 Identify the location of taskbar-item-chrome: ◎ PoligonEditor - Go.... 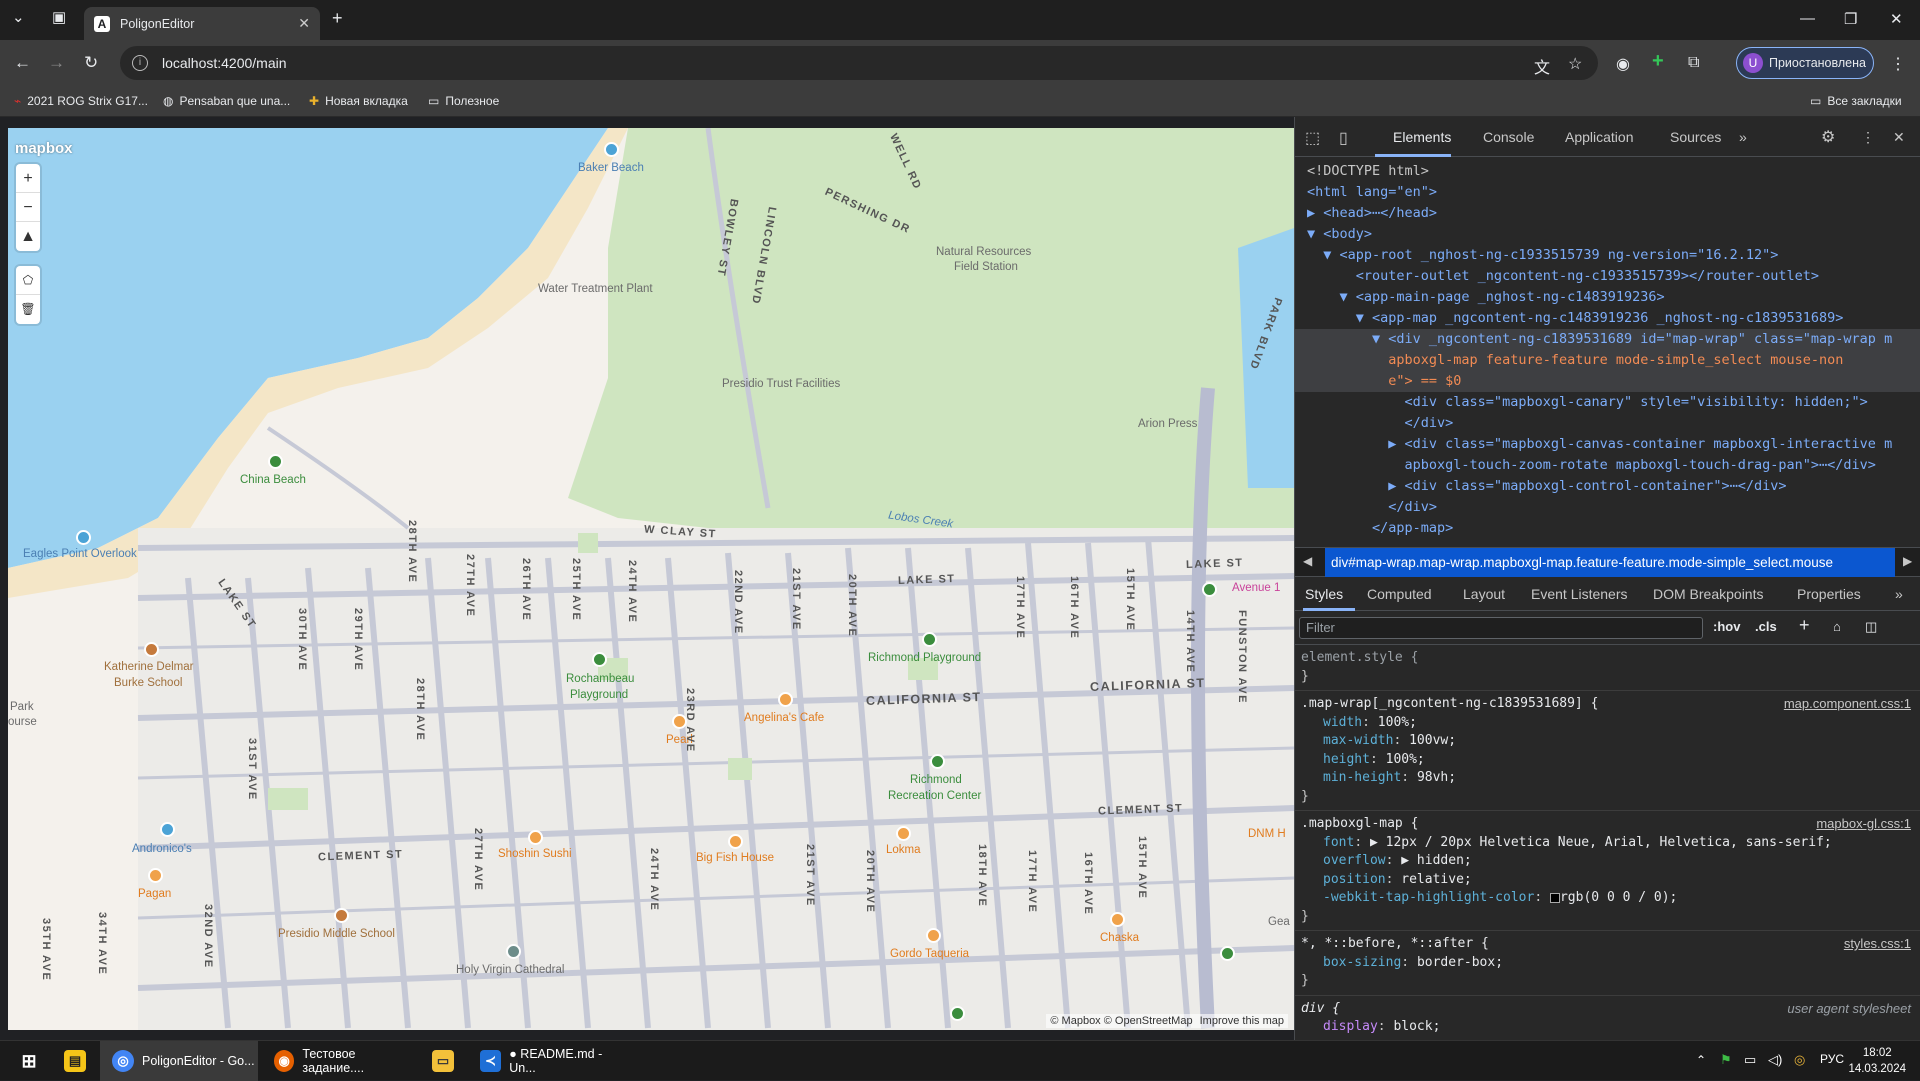
(179, 1061).